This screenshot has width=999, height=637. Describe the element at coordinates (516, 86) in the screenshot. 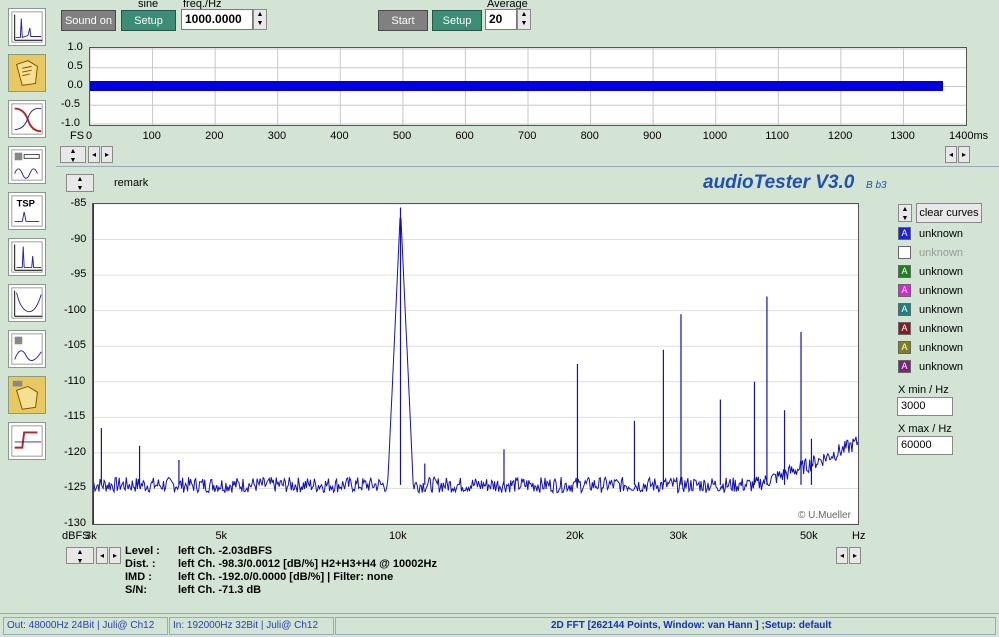

I see `scope-waveform` at that location.